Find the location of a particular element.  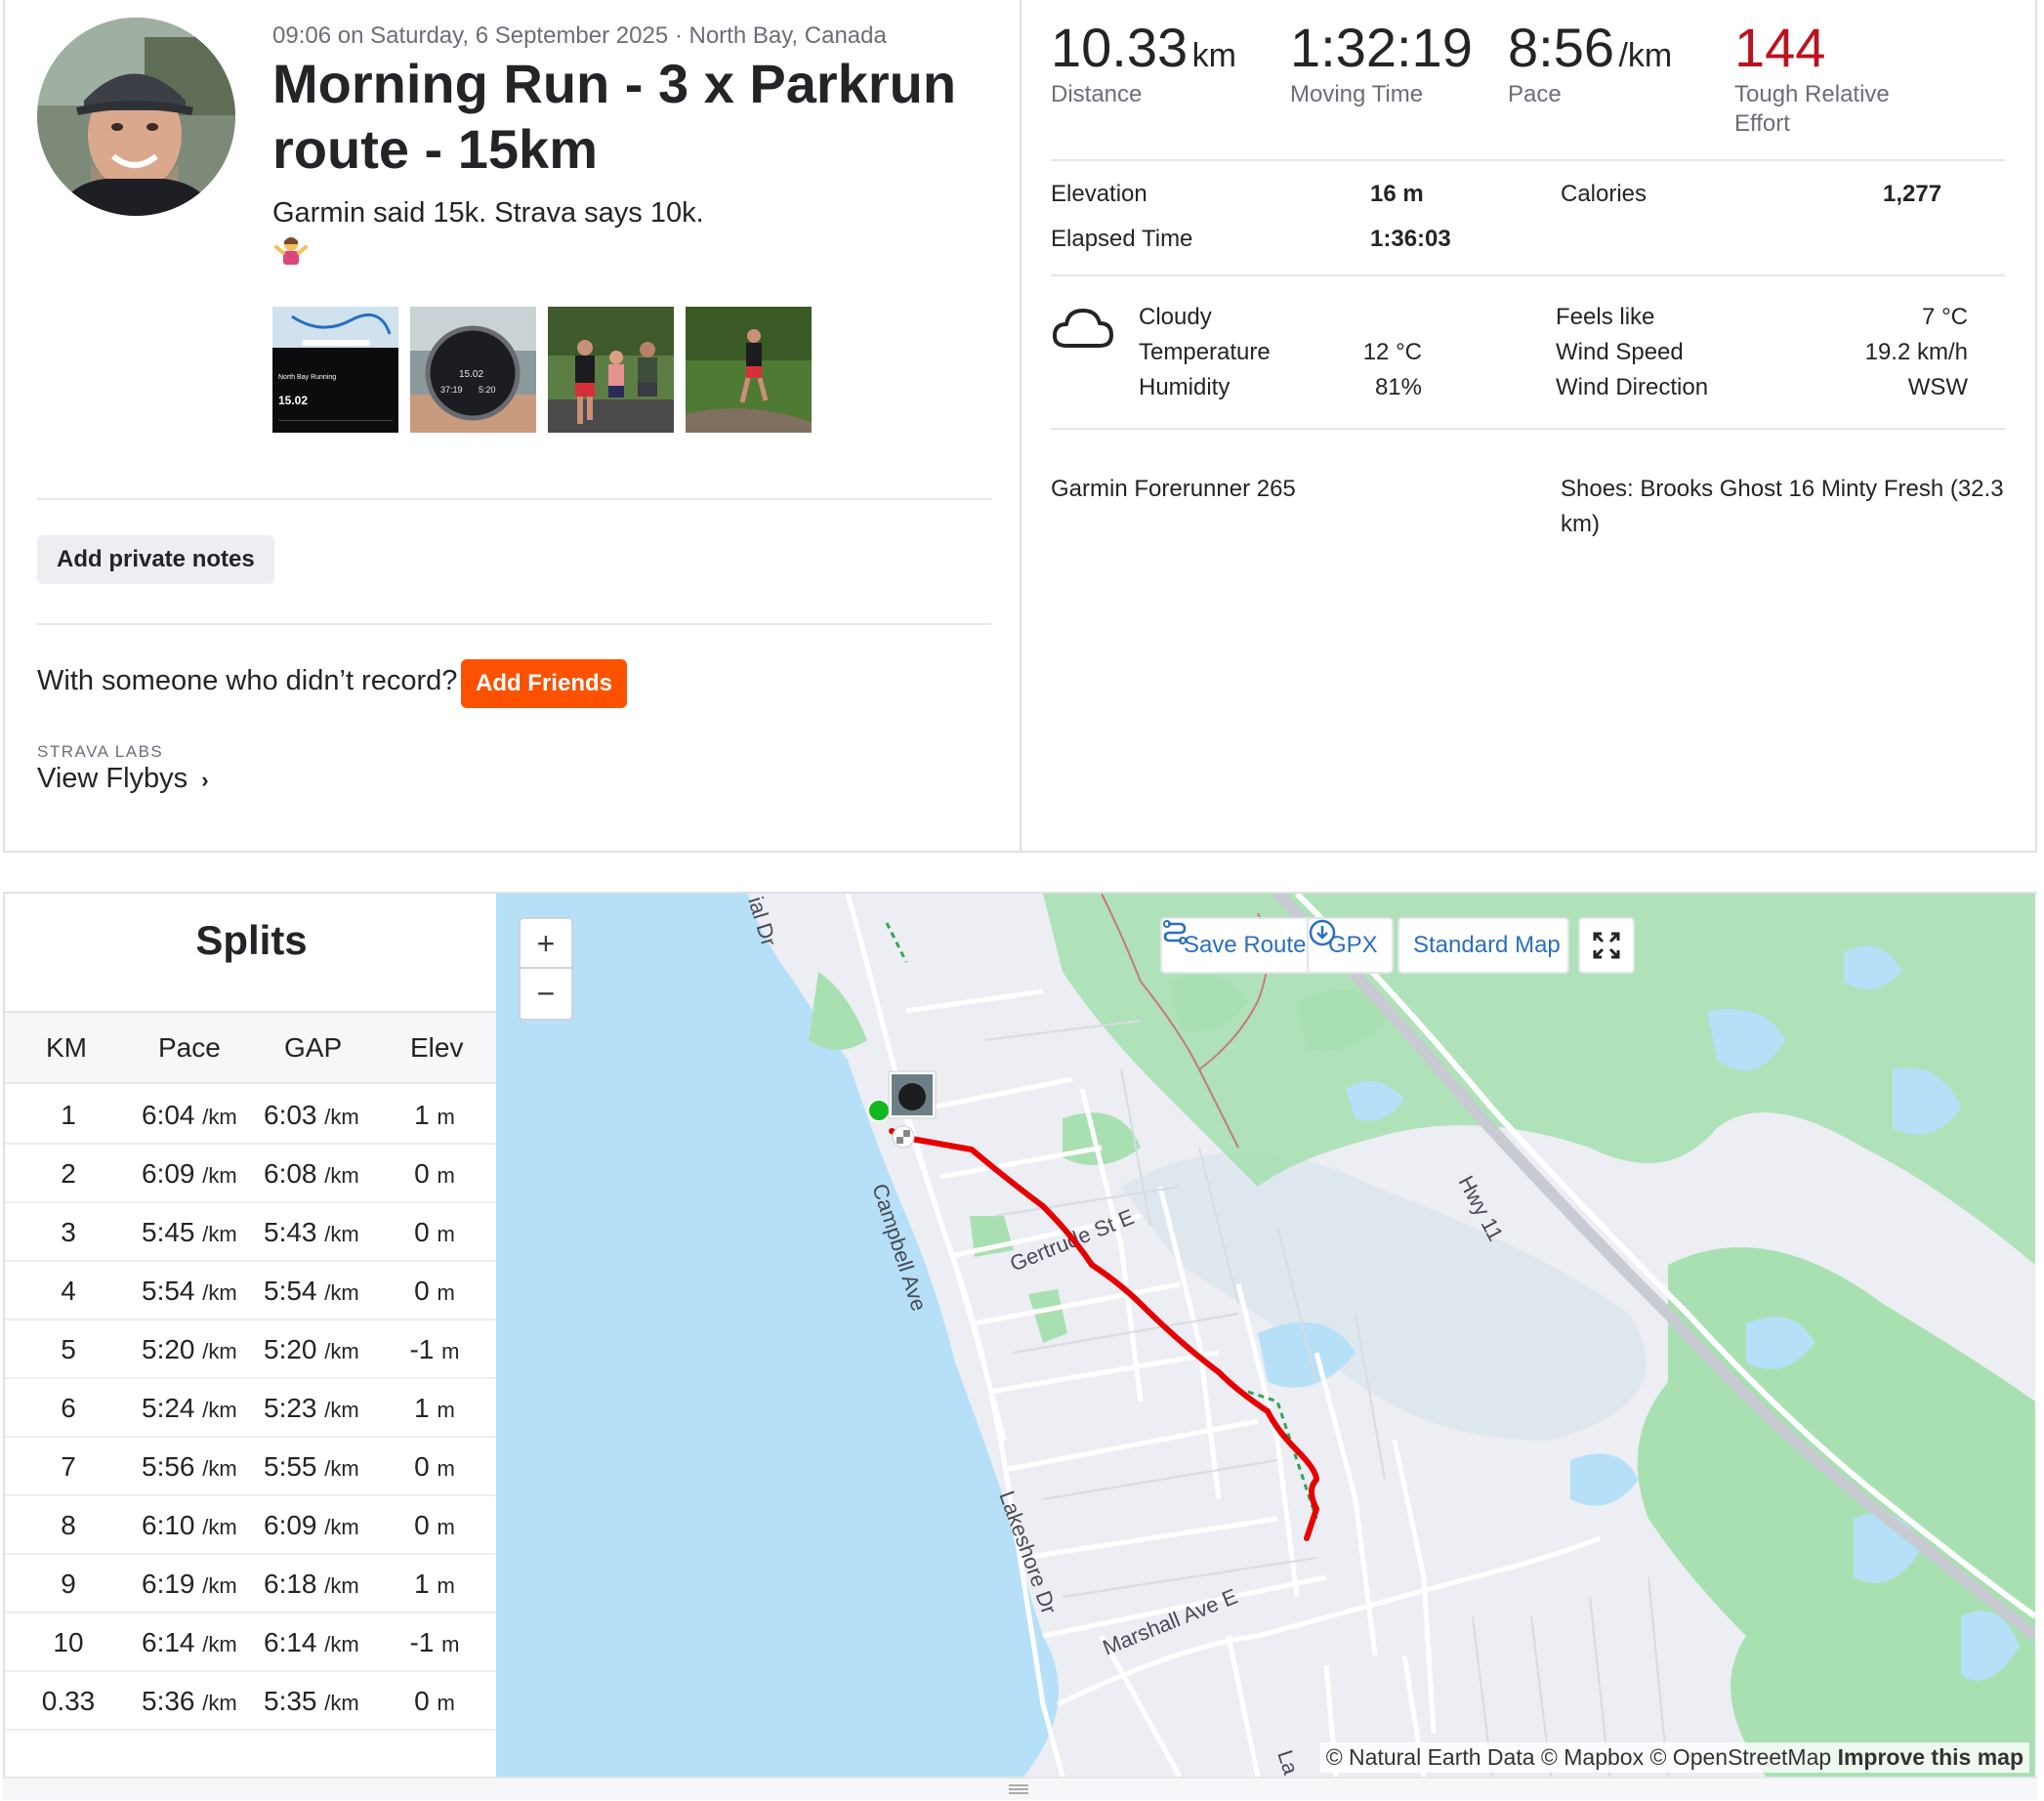

strava-labs-label: STRAVA LABS is located at coordinates (100, 751).